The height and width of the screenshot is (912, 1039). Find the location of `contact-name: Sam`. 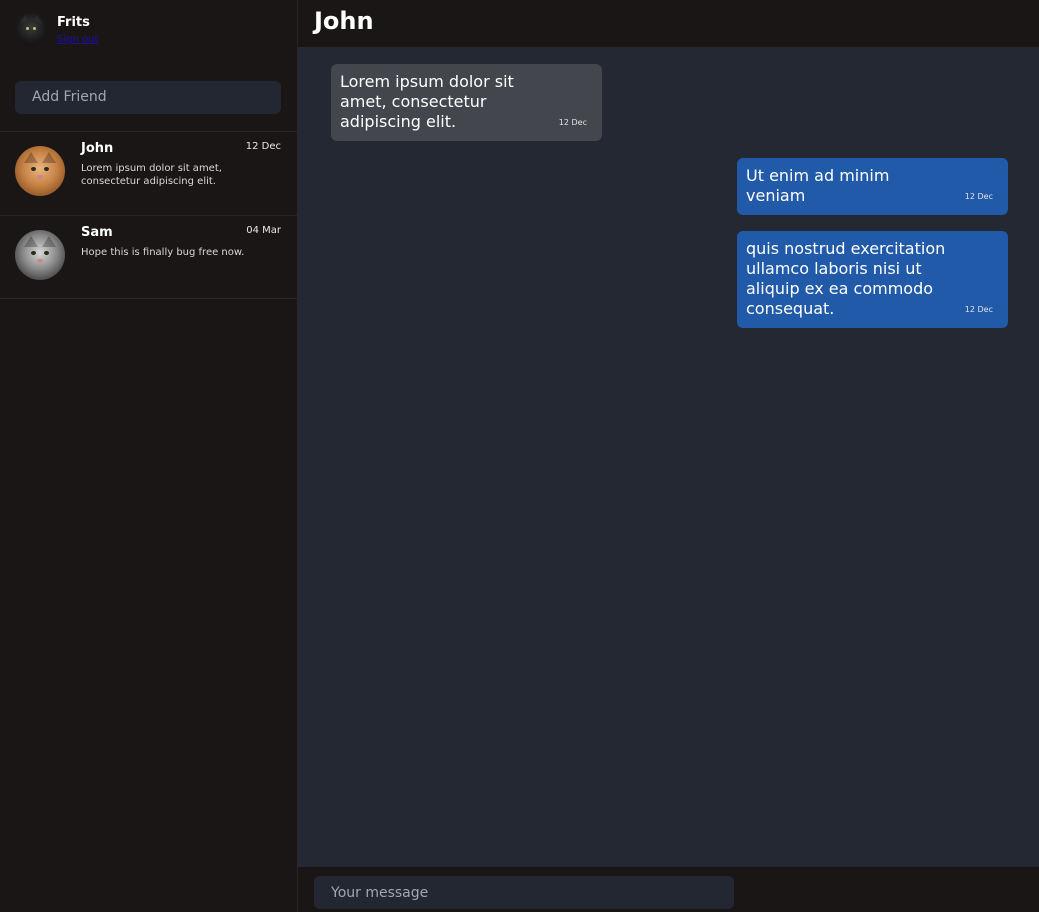

contact-name: Sam is located at coordinates (97, 232).